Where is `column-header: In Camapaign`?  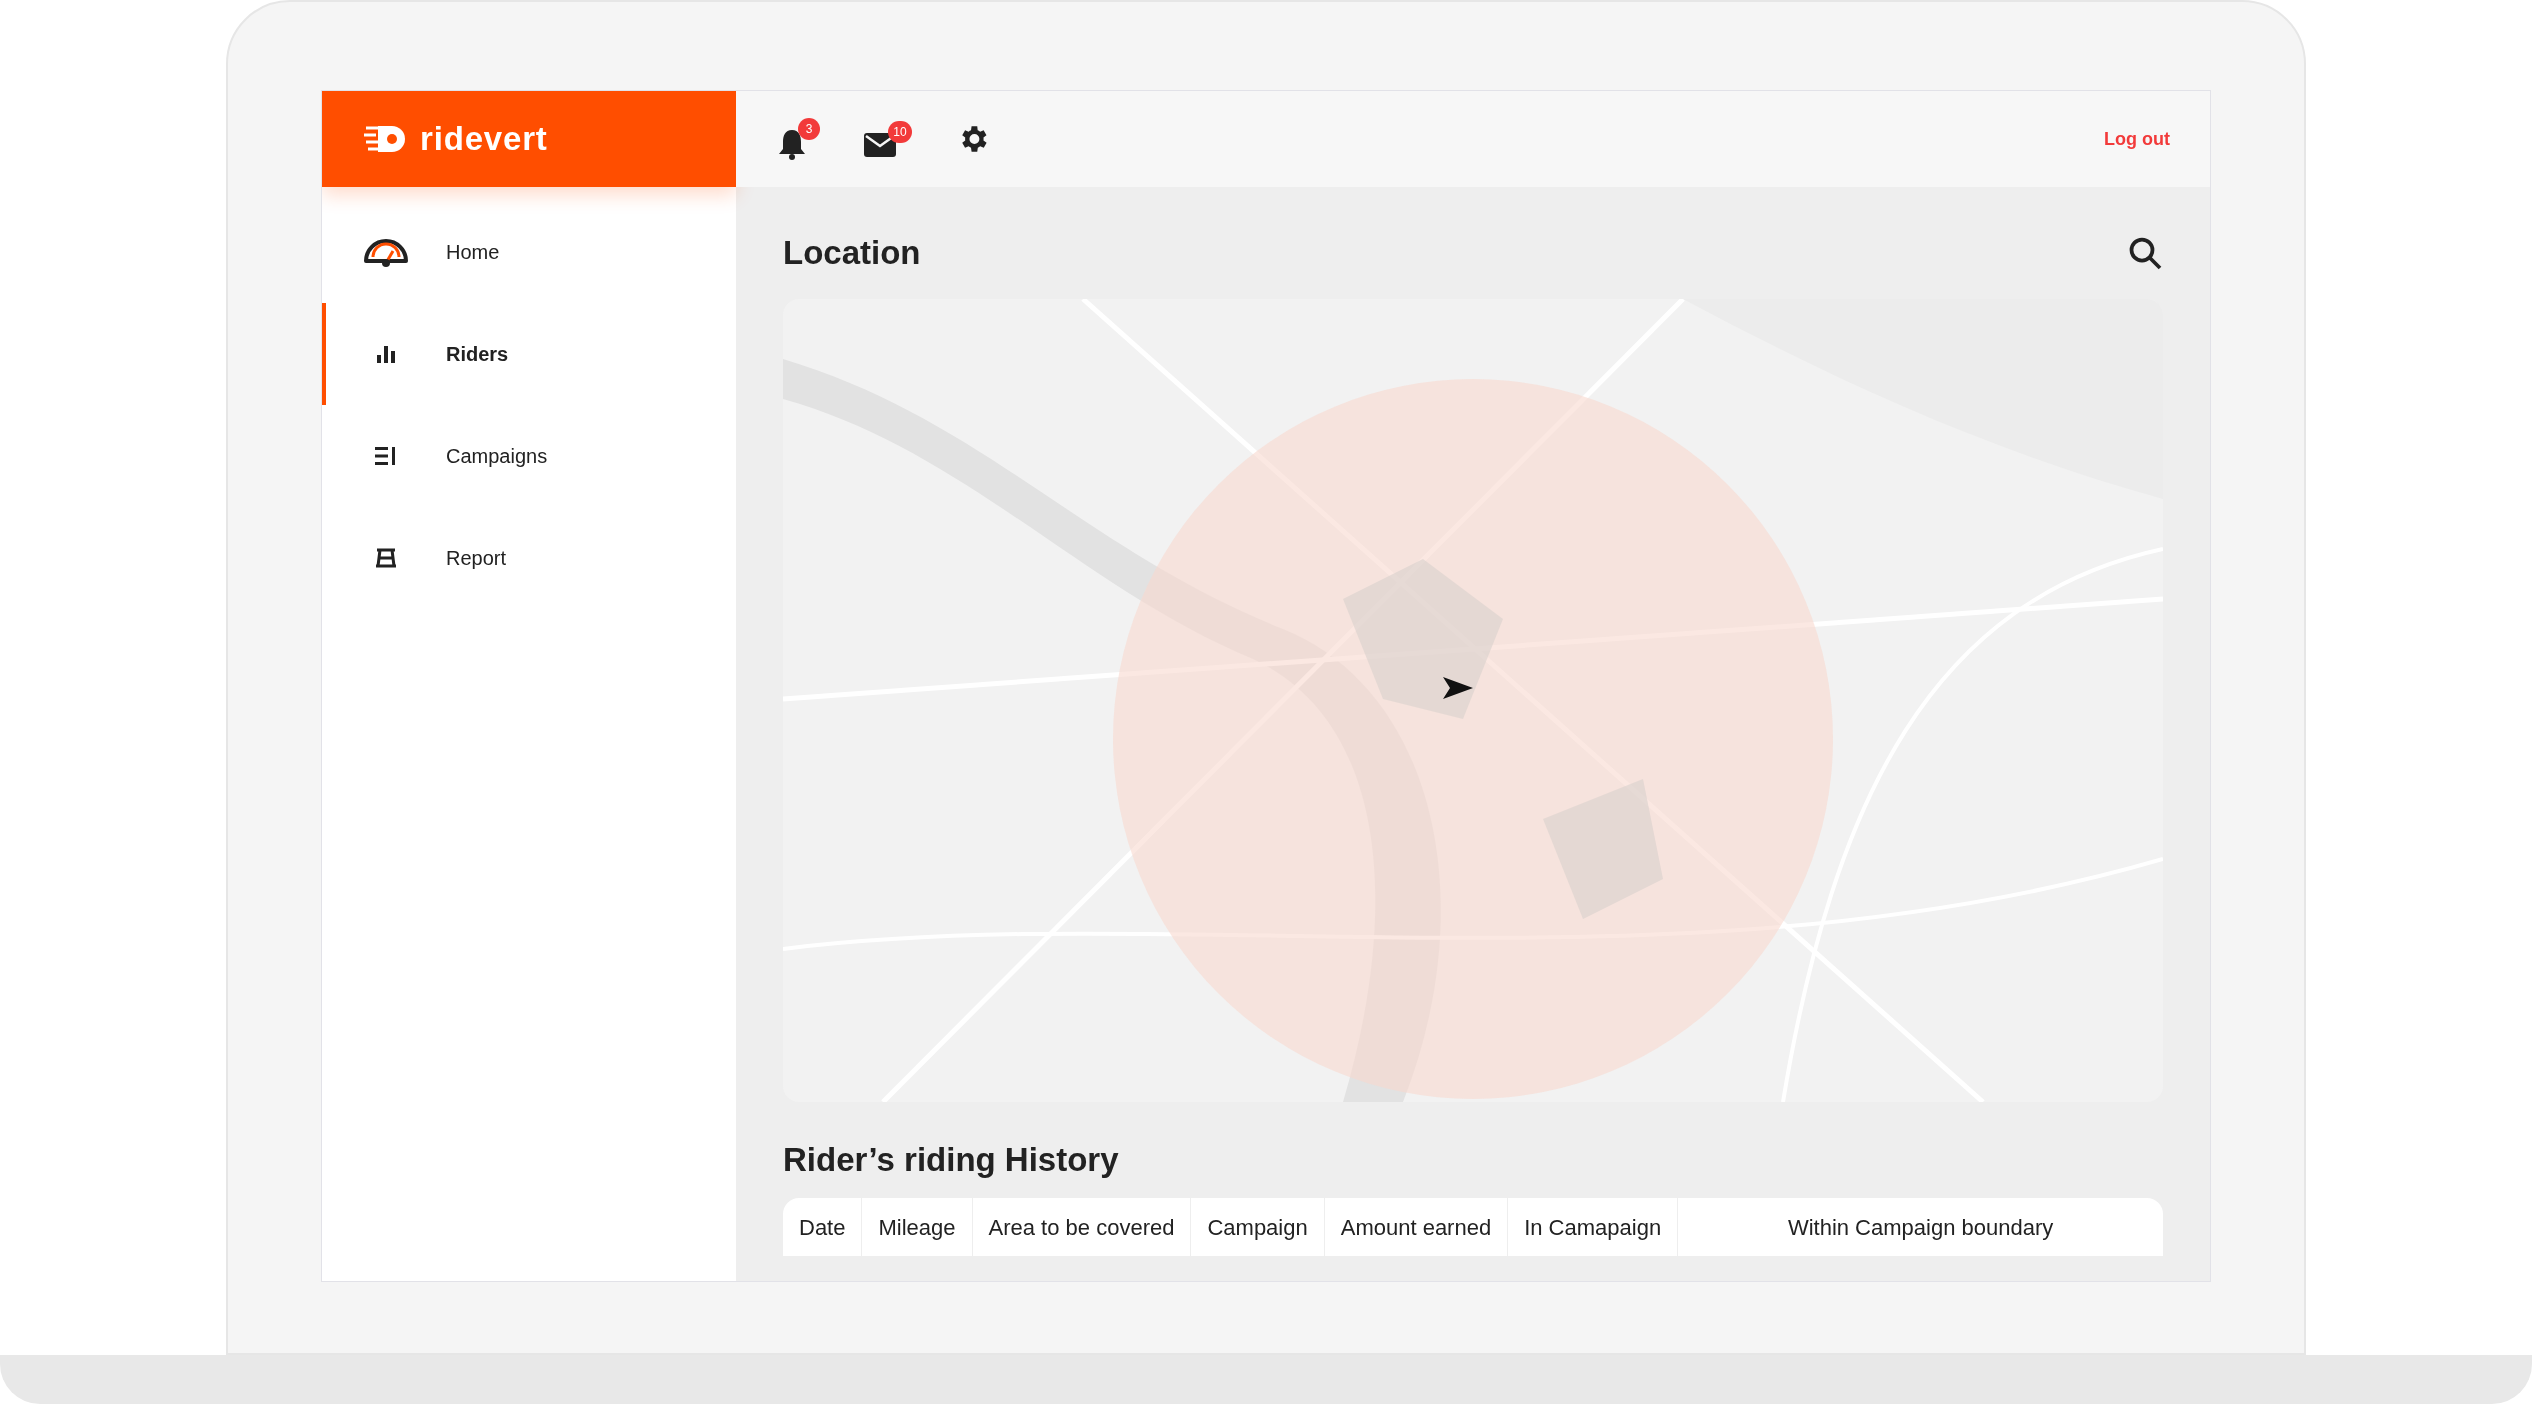 column-header: In Camapaign is located at coordinates (1593, 1227).